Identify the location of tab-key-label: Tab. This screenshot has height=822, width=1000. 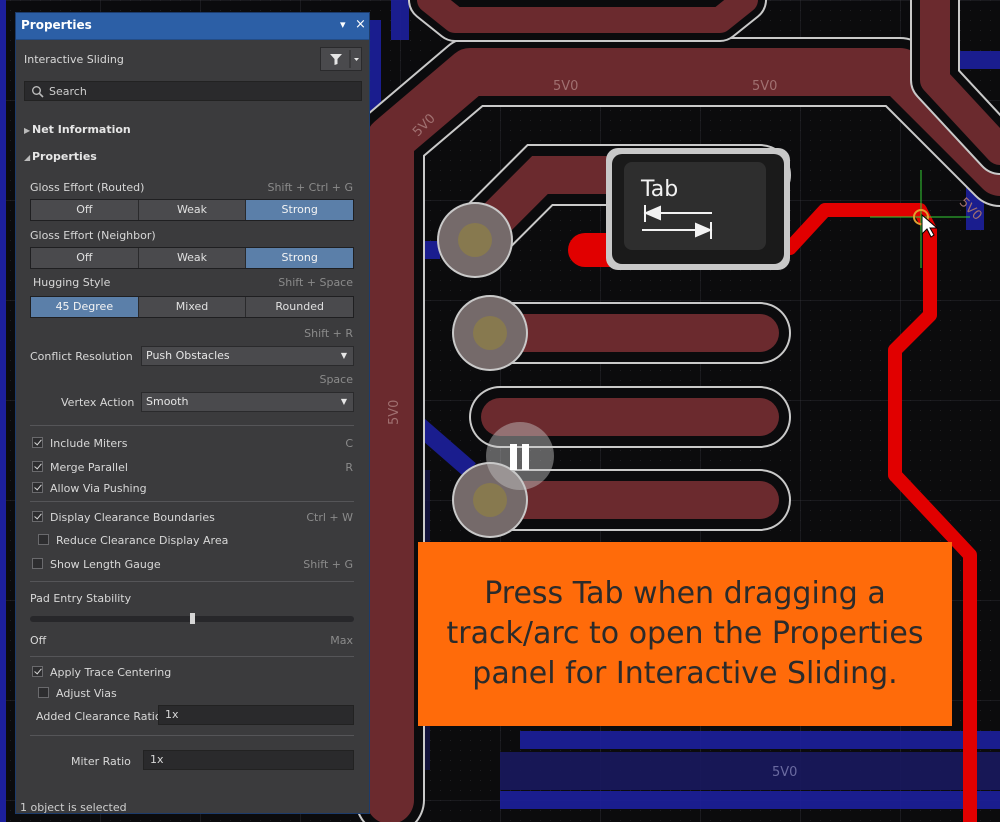
(659, 189).